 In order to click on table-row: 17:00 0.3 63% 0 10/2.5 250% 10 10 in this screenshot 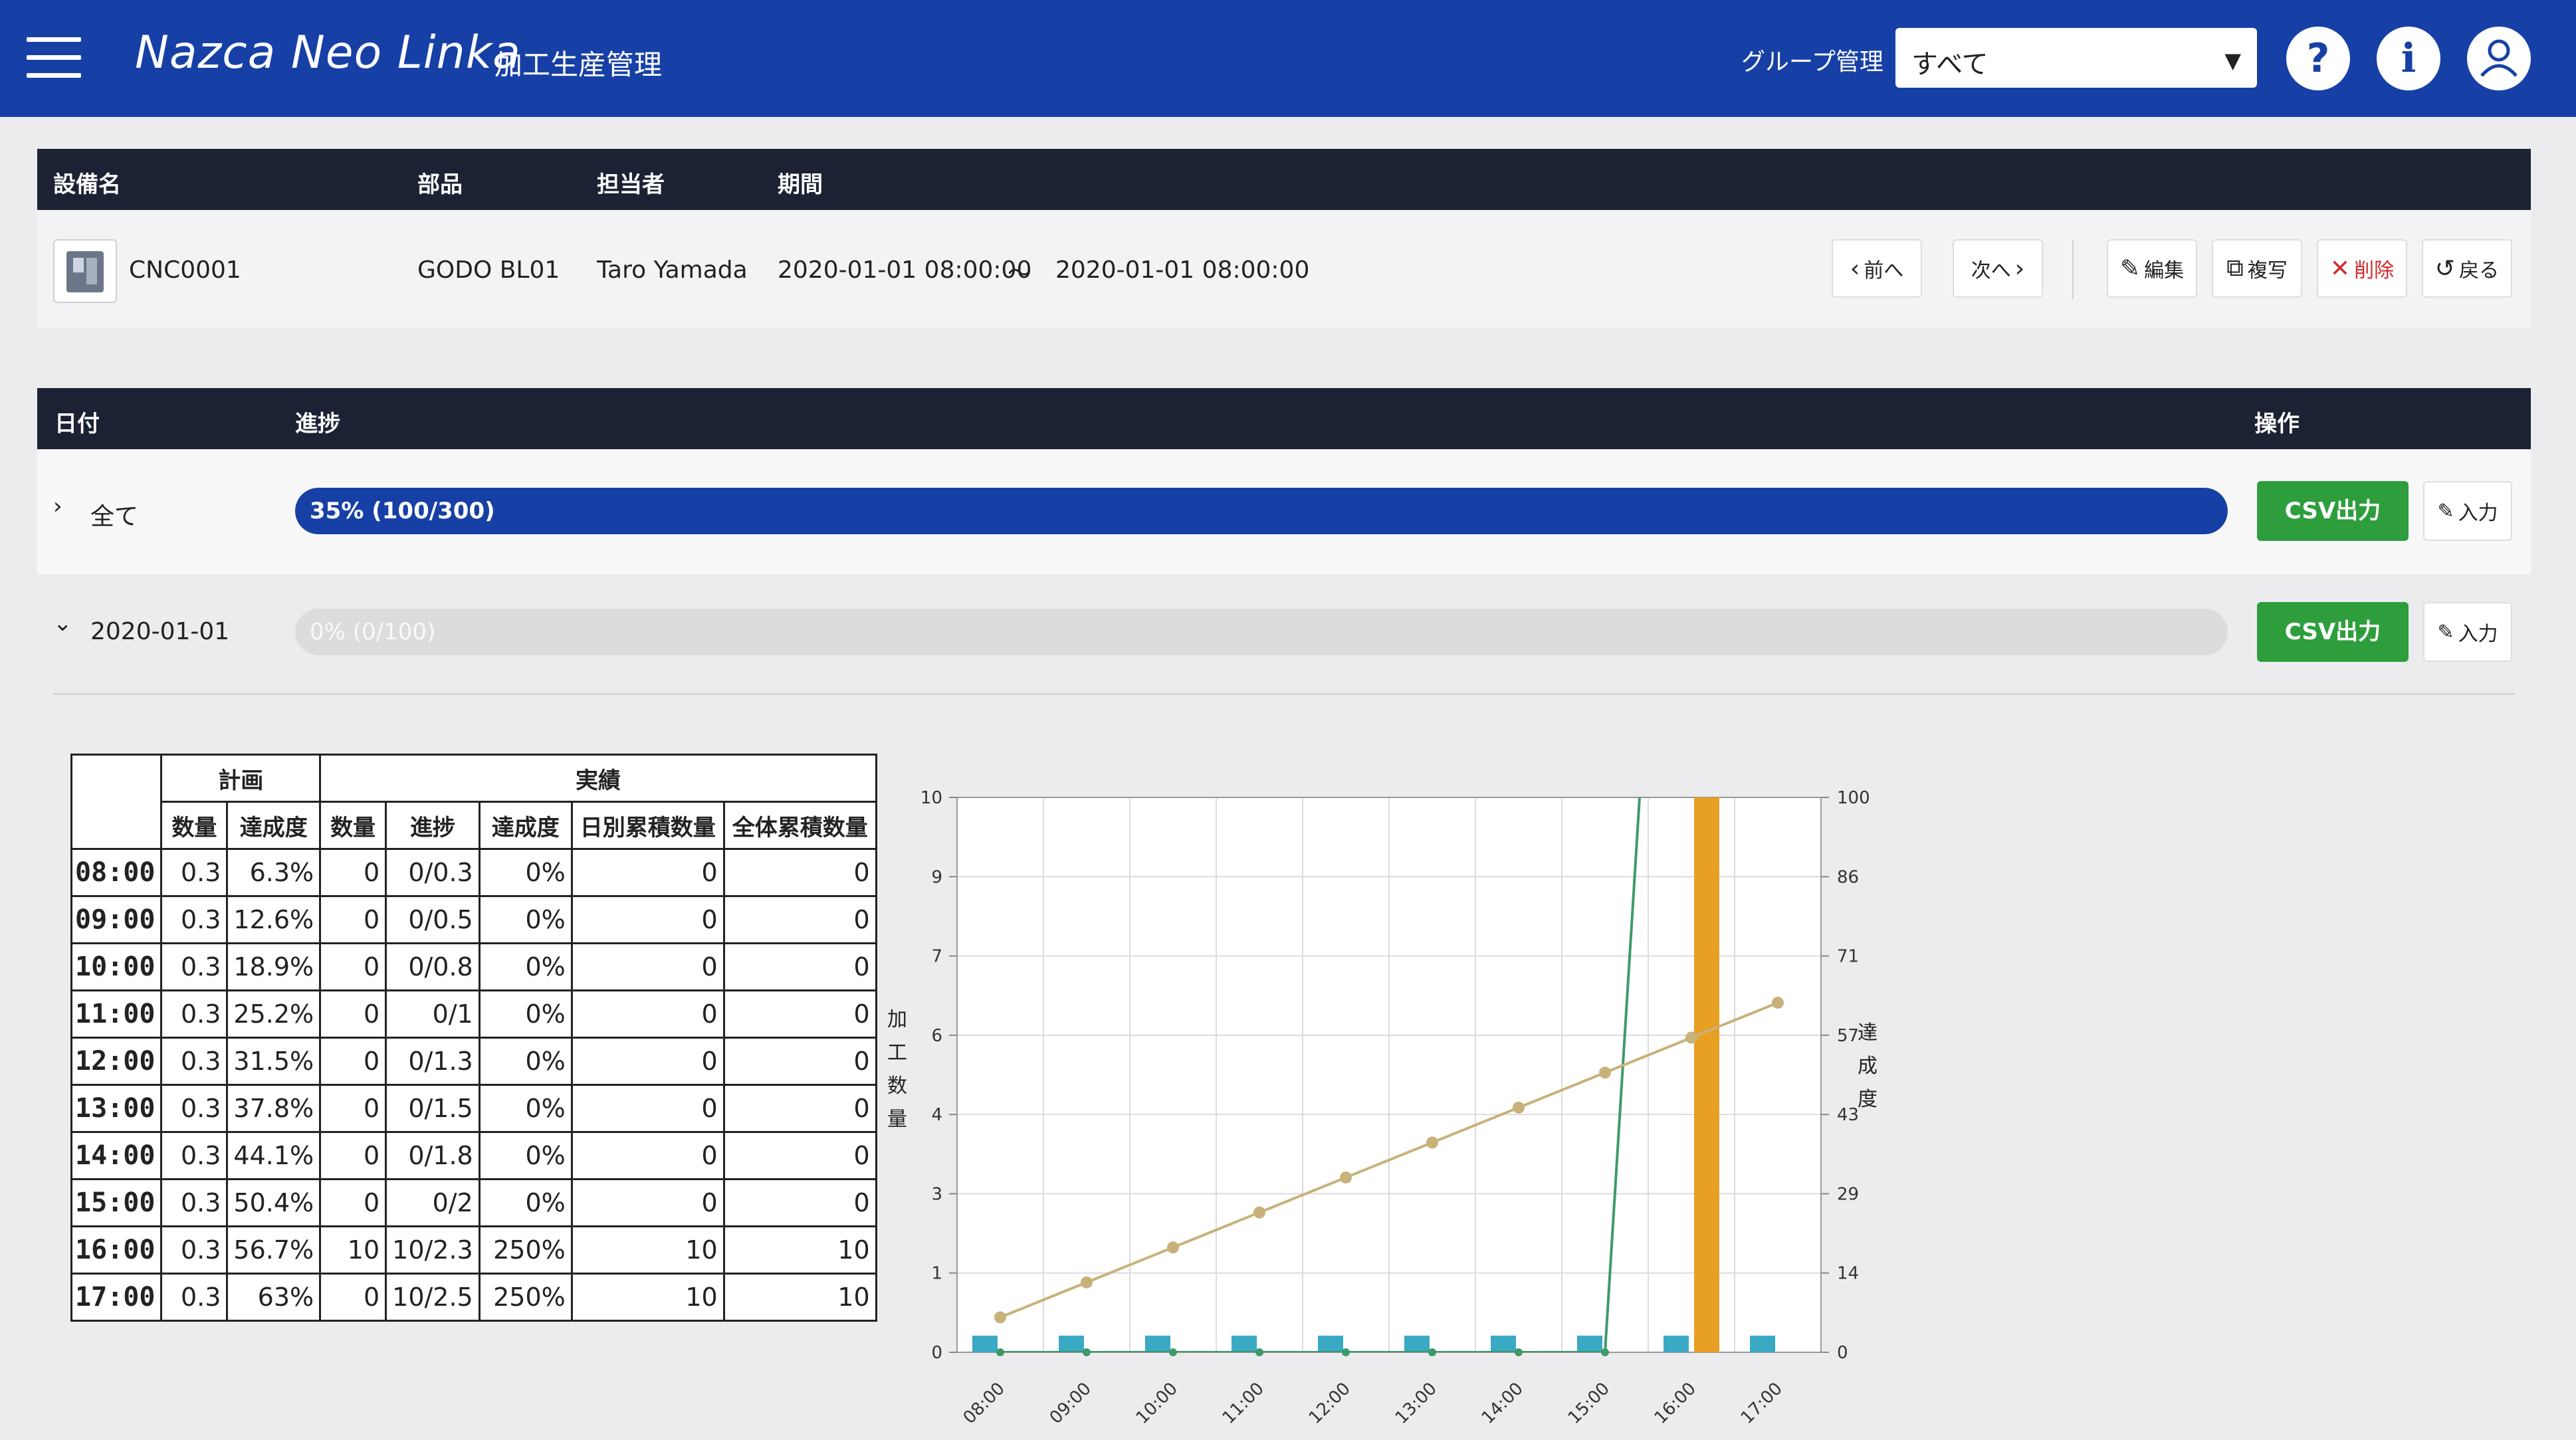, I will do `click(473, 1297)`.